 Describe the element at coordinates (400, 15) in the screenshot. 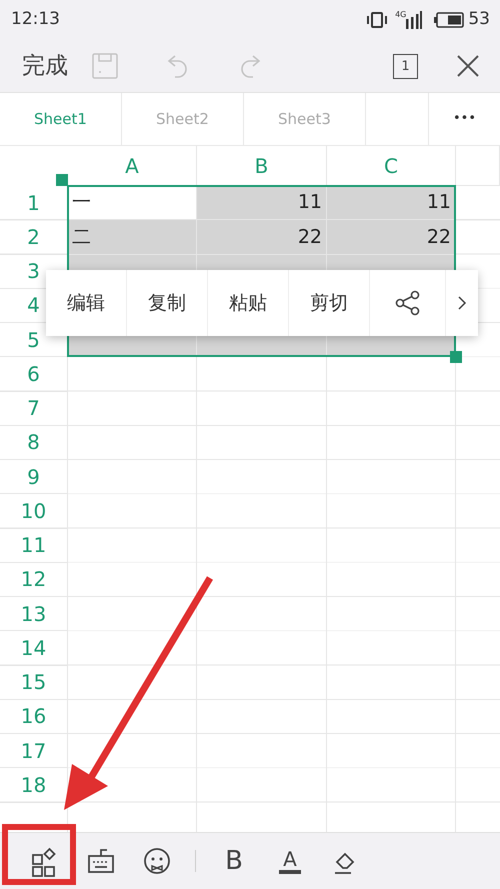

I see `network-type: 4G` at that location.